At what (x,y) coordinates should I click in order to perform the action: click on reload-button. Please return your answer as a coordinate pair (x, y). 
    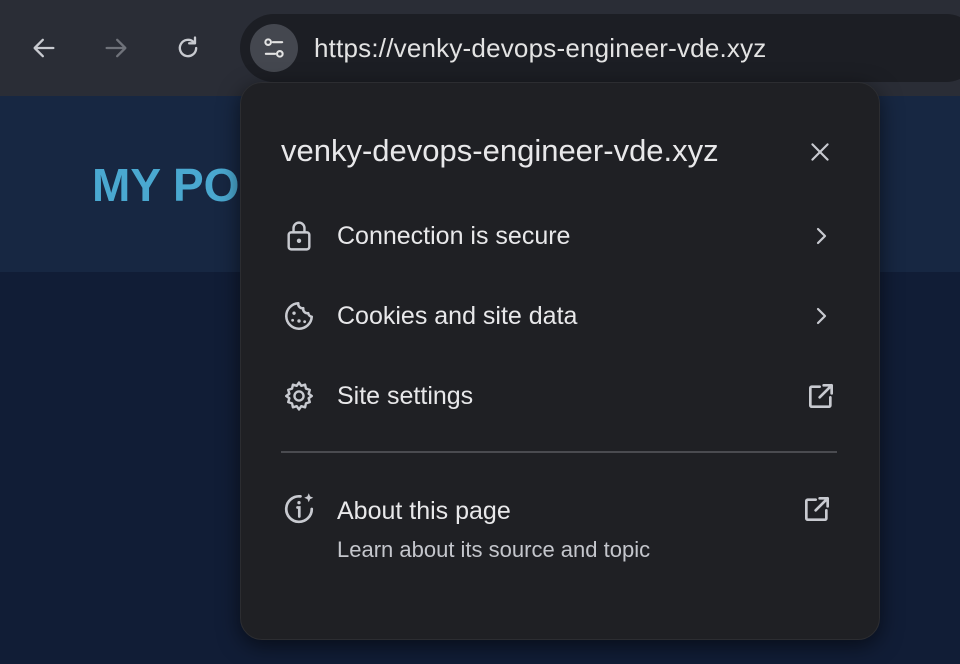
    Looking at the image, I should click on (188, 48).